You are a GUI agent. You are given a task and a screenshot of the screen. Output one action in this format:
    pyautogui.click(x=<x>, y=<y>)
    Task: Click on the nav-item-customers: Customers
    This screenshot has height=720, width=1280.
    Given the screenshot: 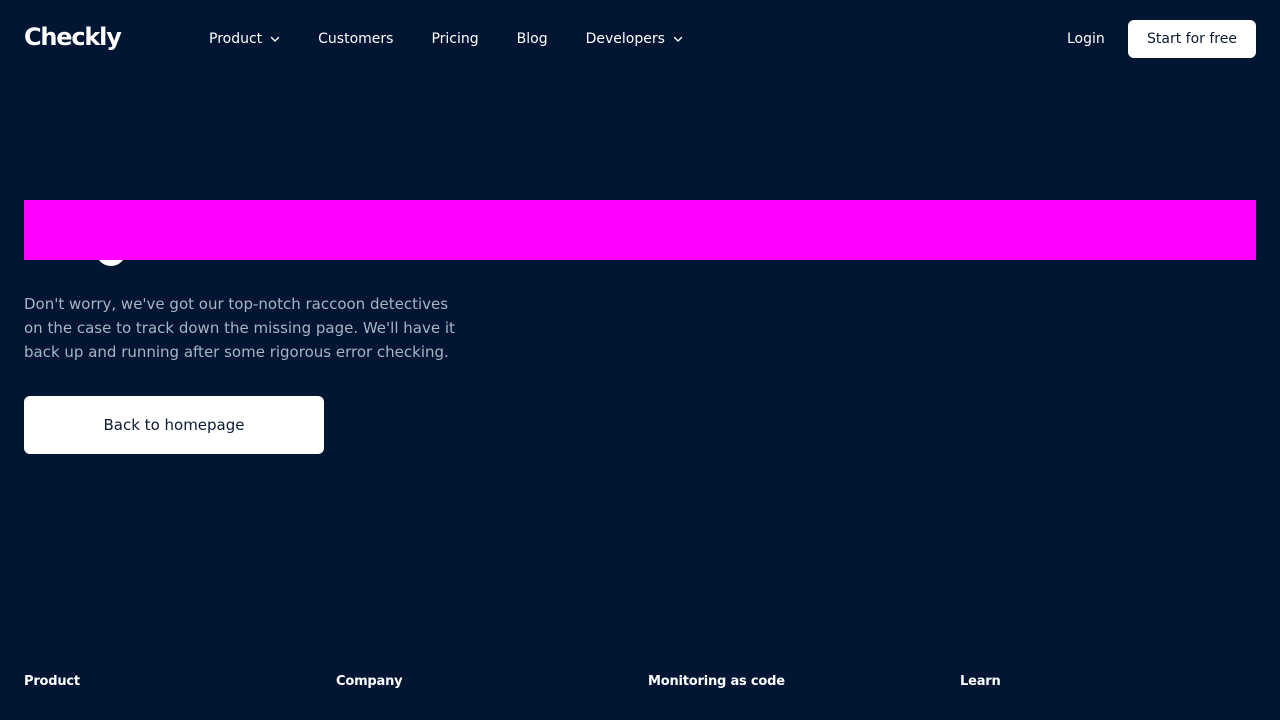 What is the action you would take?
    pyautogui.click(x=355, y=39)
    